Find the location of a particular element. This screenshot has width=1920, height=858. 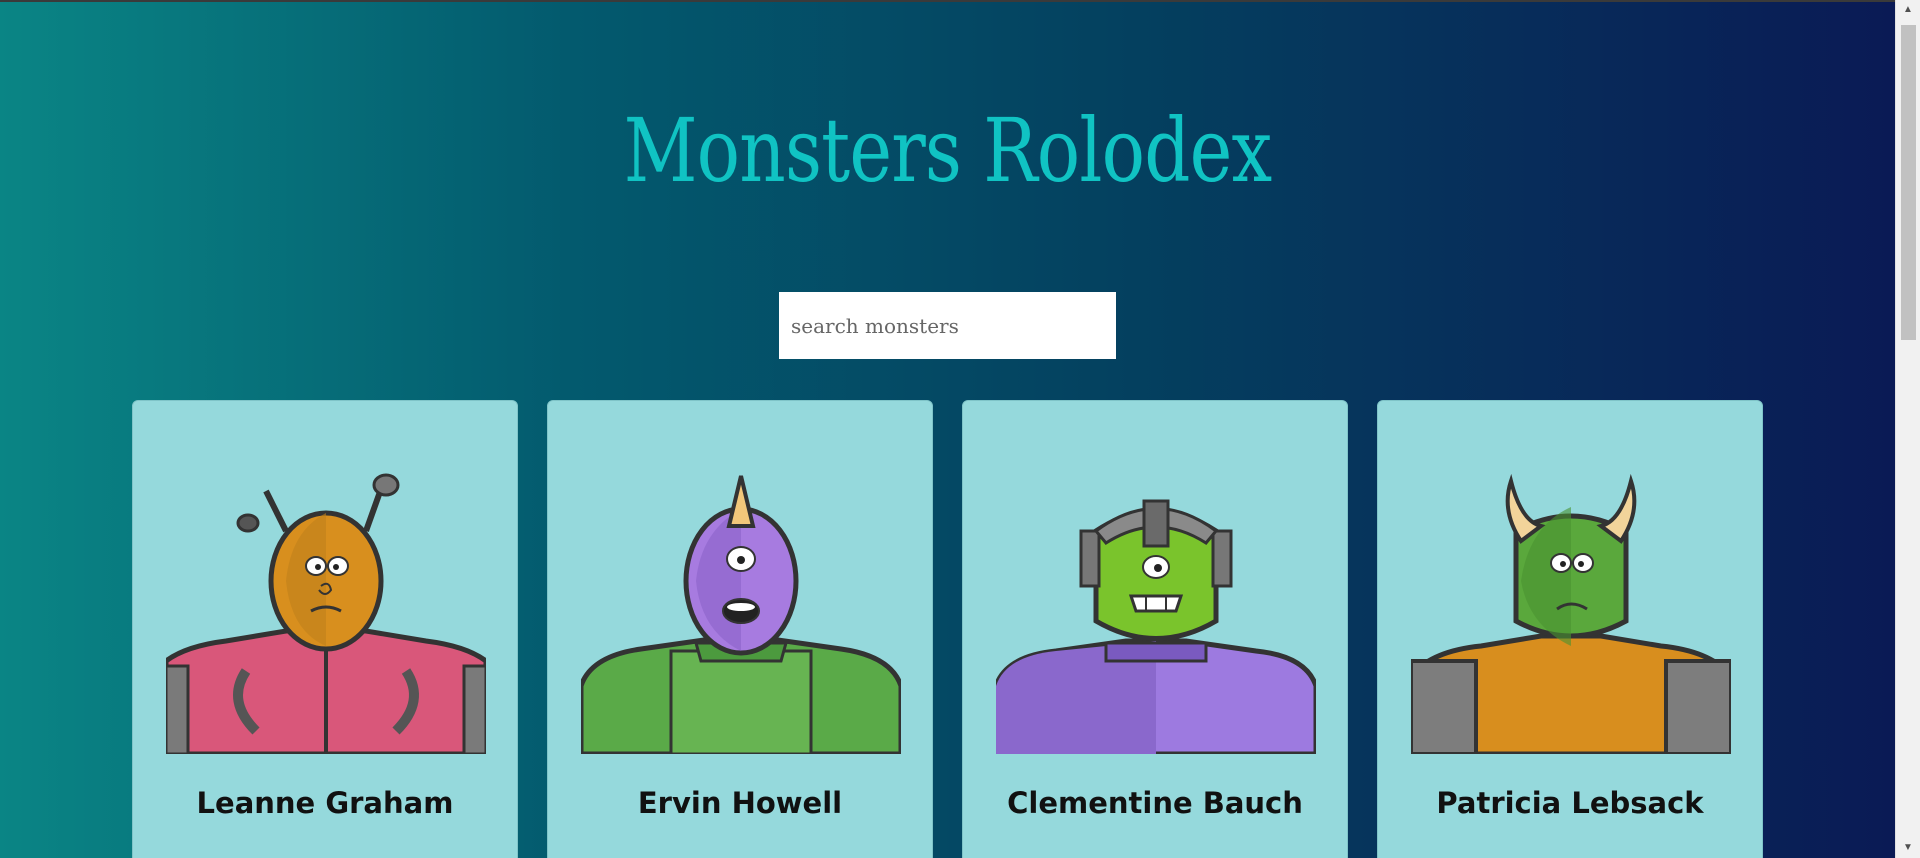

monster-card: Clementine Bauch is located at coordinates (1155, 629).